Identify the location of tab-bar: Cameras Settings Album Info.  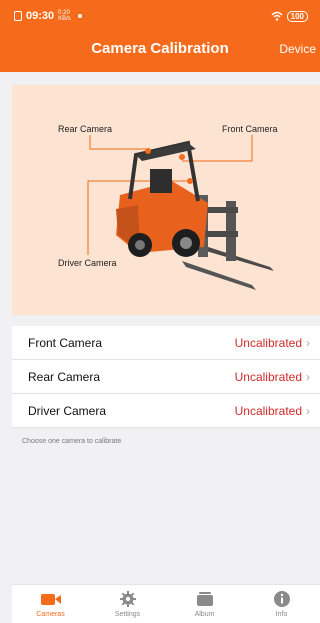
(166, 603).